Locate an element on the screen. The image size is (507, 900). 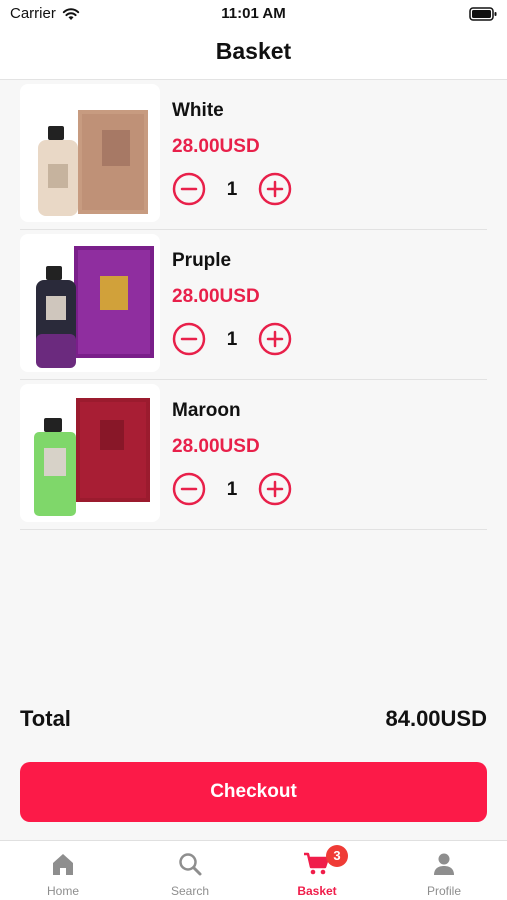
total-amount: 84.00USD is located at coordinates (436, 718).